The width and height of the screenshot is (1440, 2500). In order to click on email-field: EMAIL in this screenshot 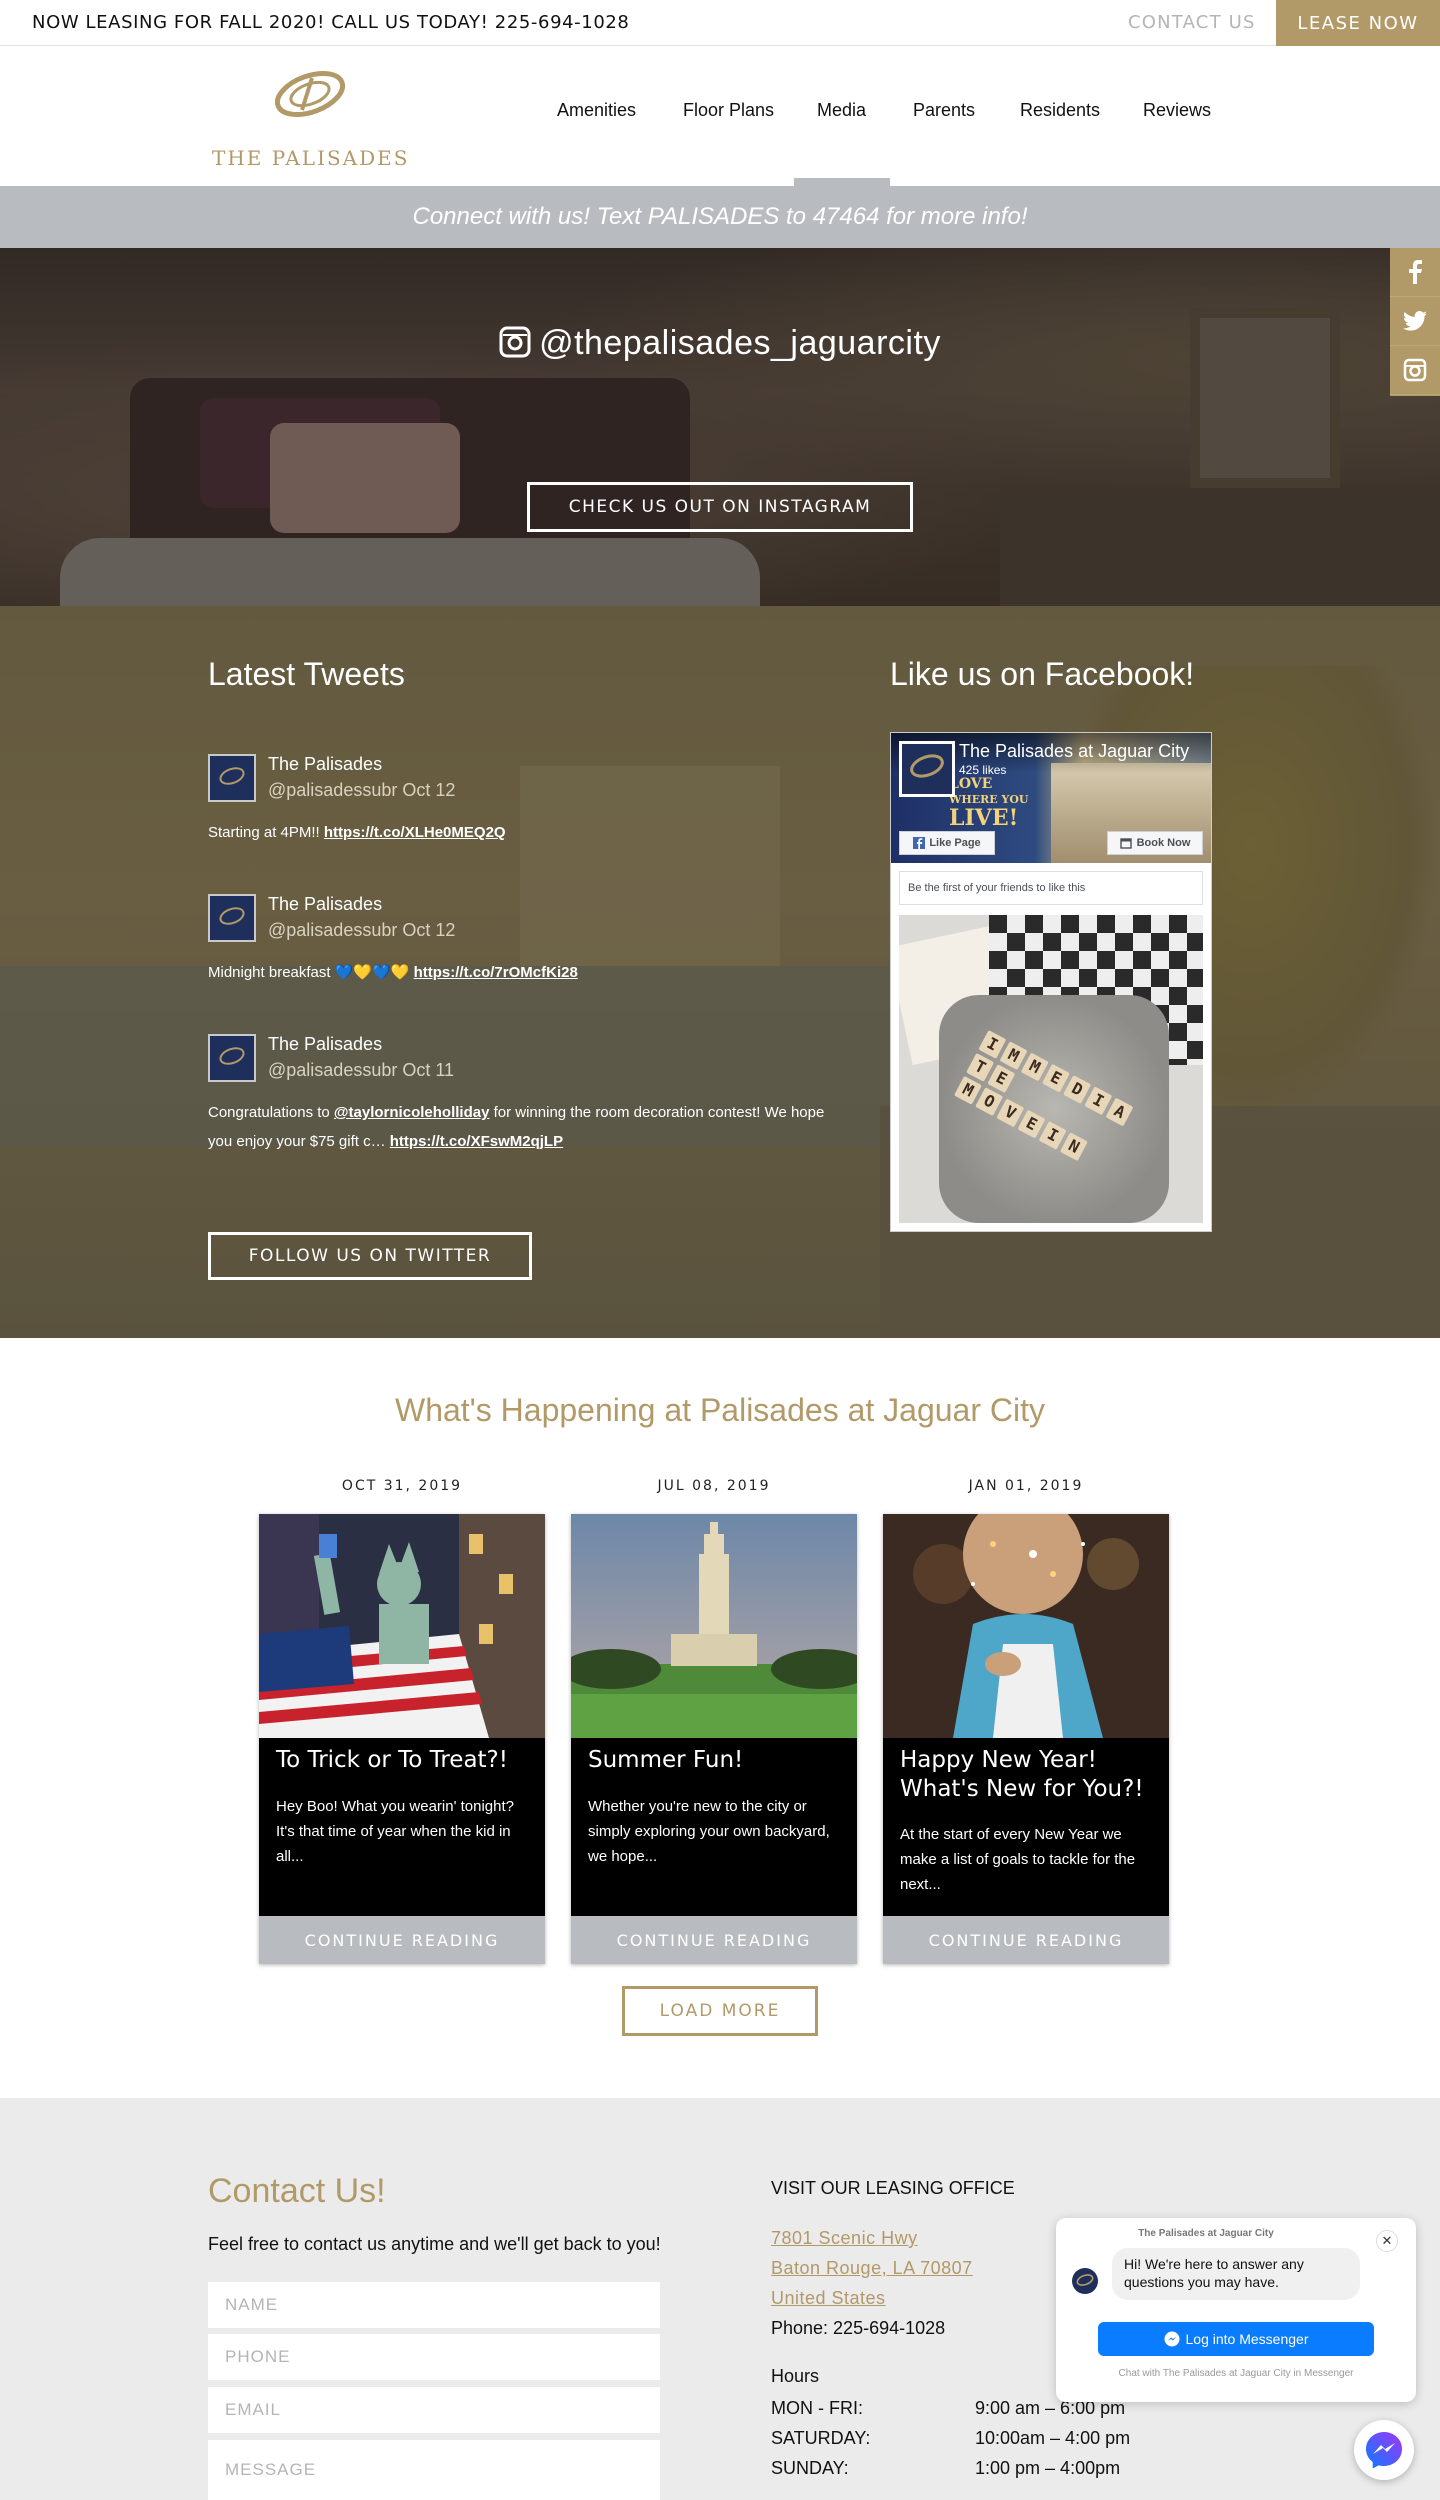, I will do `click(434, 2410)`.